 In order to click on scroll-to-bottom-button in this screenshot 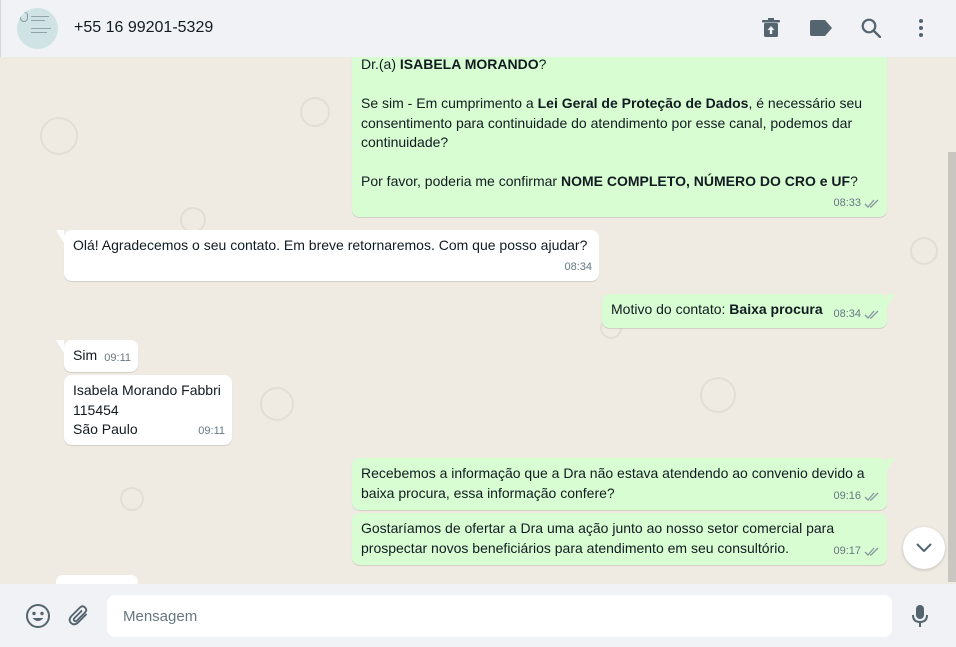, I will do `click(924, 548)`.